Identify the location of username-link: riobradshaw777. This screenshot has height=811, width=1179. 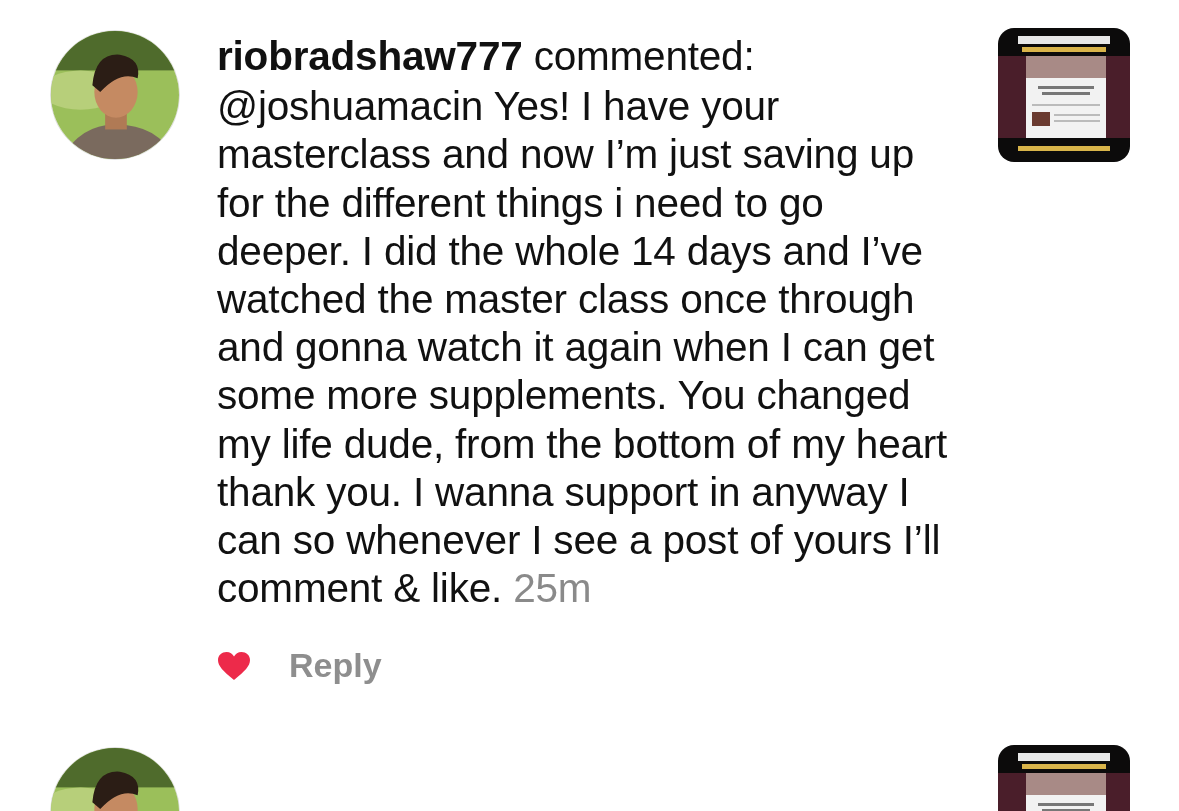
(370, 56).